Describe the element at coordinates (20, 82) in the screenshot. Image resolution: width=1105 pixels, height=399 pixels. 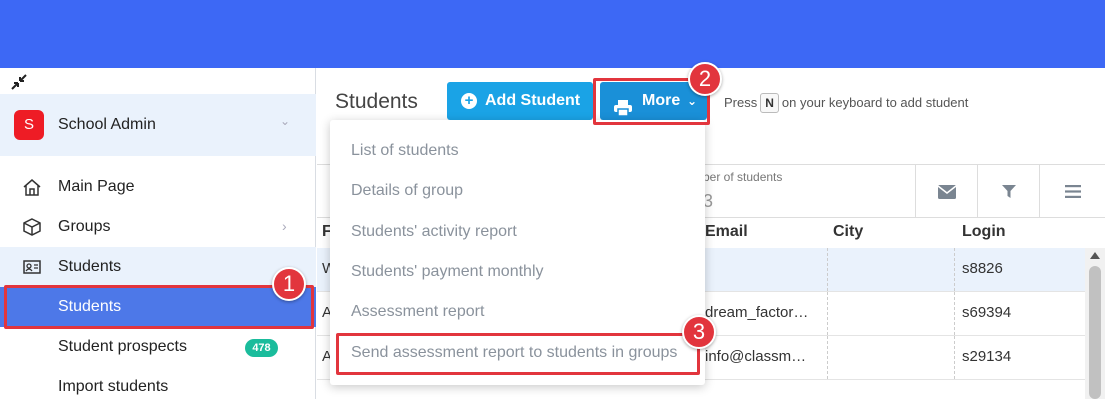
I see `collapse-icon` at that location.